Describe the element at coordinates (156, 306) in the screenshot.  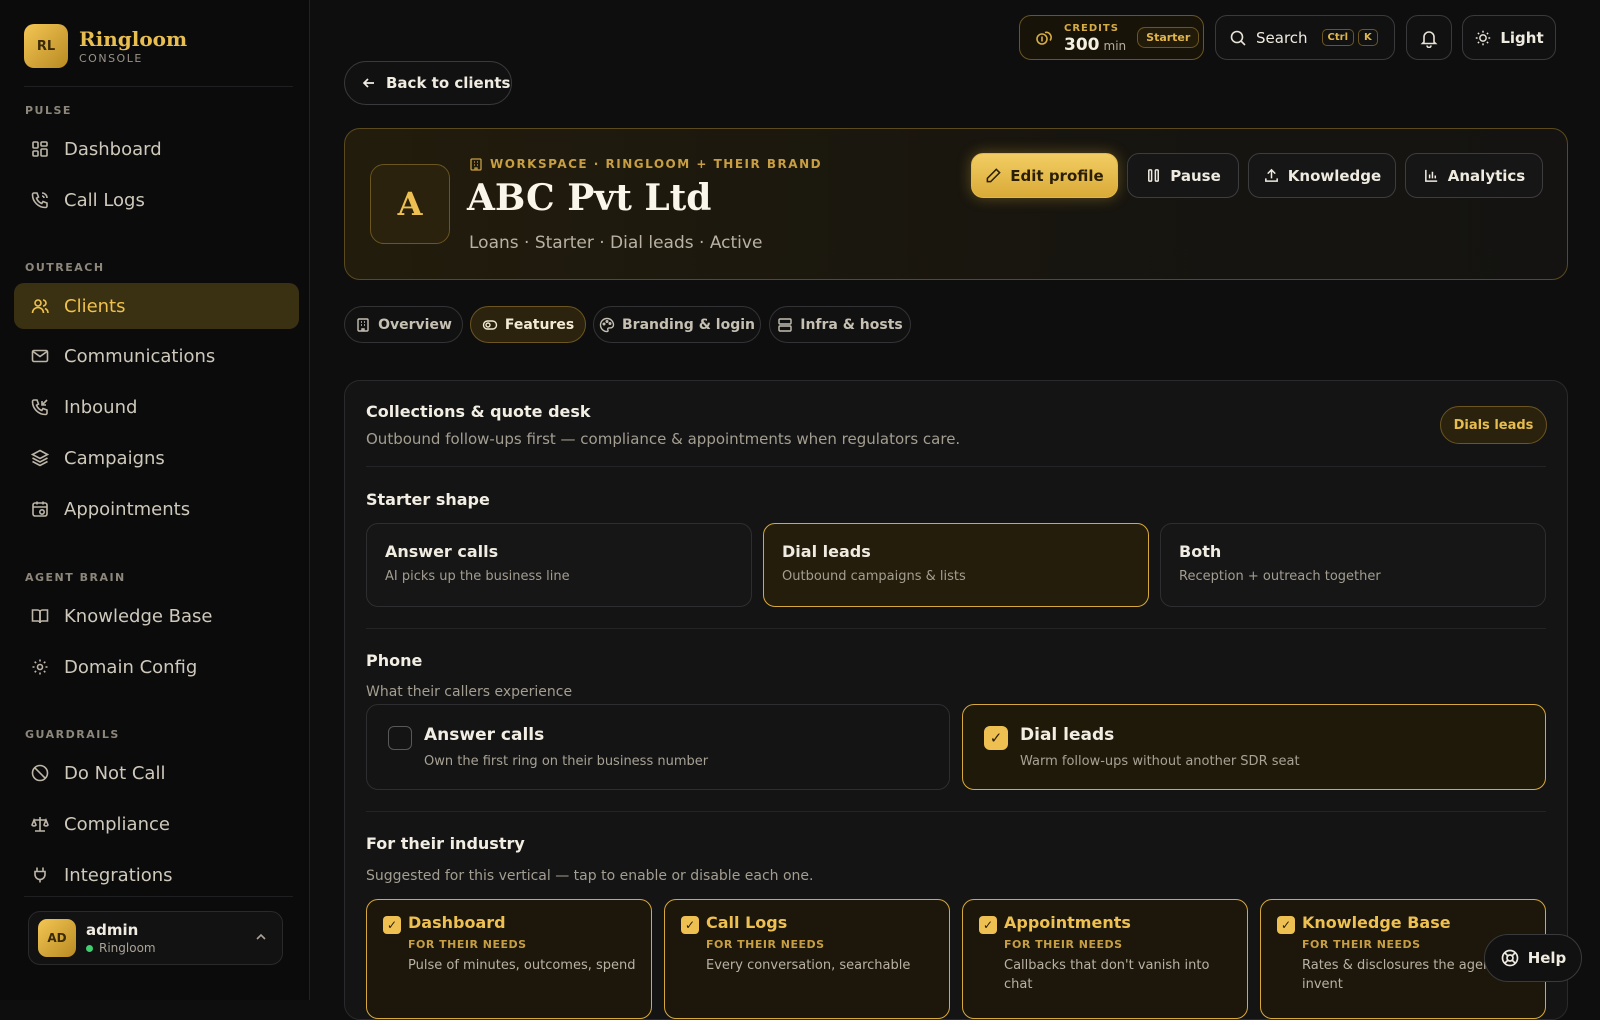
I see `sidebar-item-clients: Clients` at that location.